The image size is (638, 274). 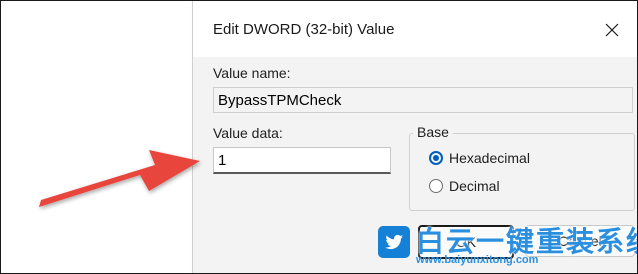 What do you see at coordinates (477, 260) in the screenshot?
I see `watermark-url: www.baiyunxitong.com` at bounding box center [477, 260].